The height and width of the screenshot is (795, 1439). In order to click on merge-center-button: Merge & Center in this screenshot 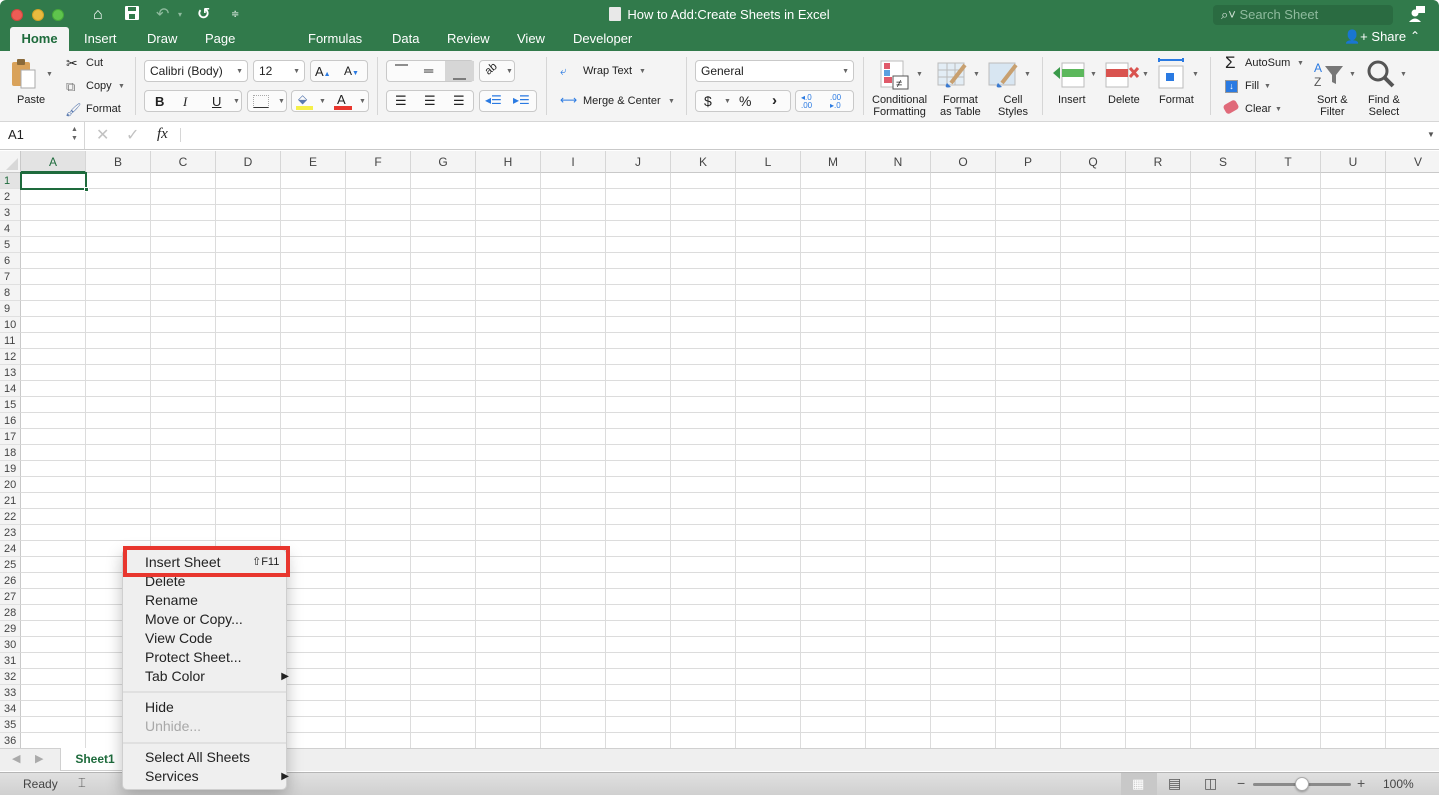, I will do `click(622, 101)`.